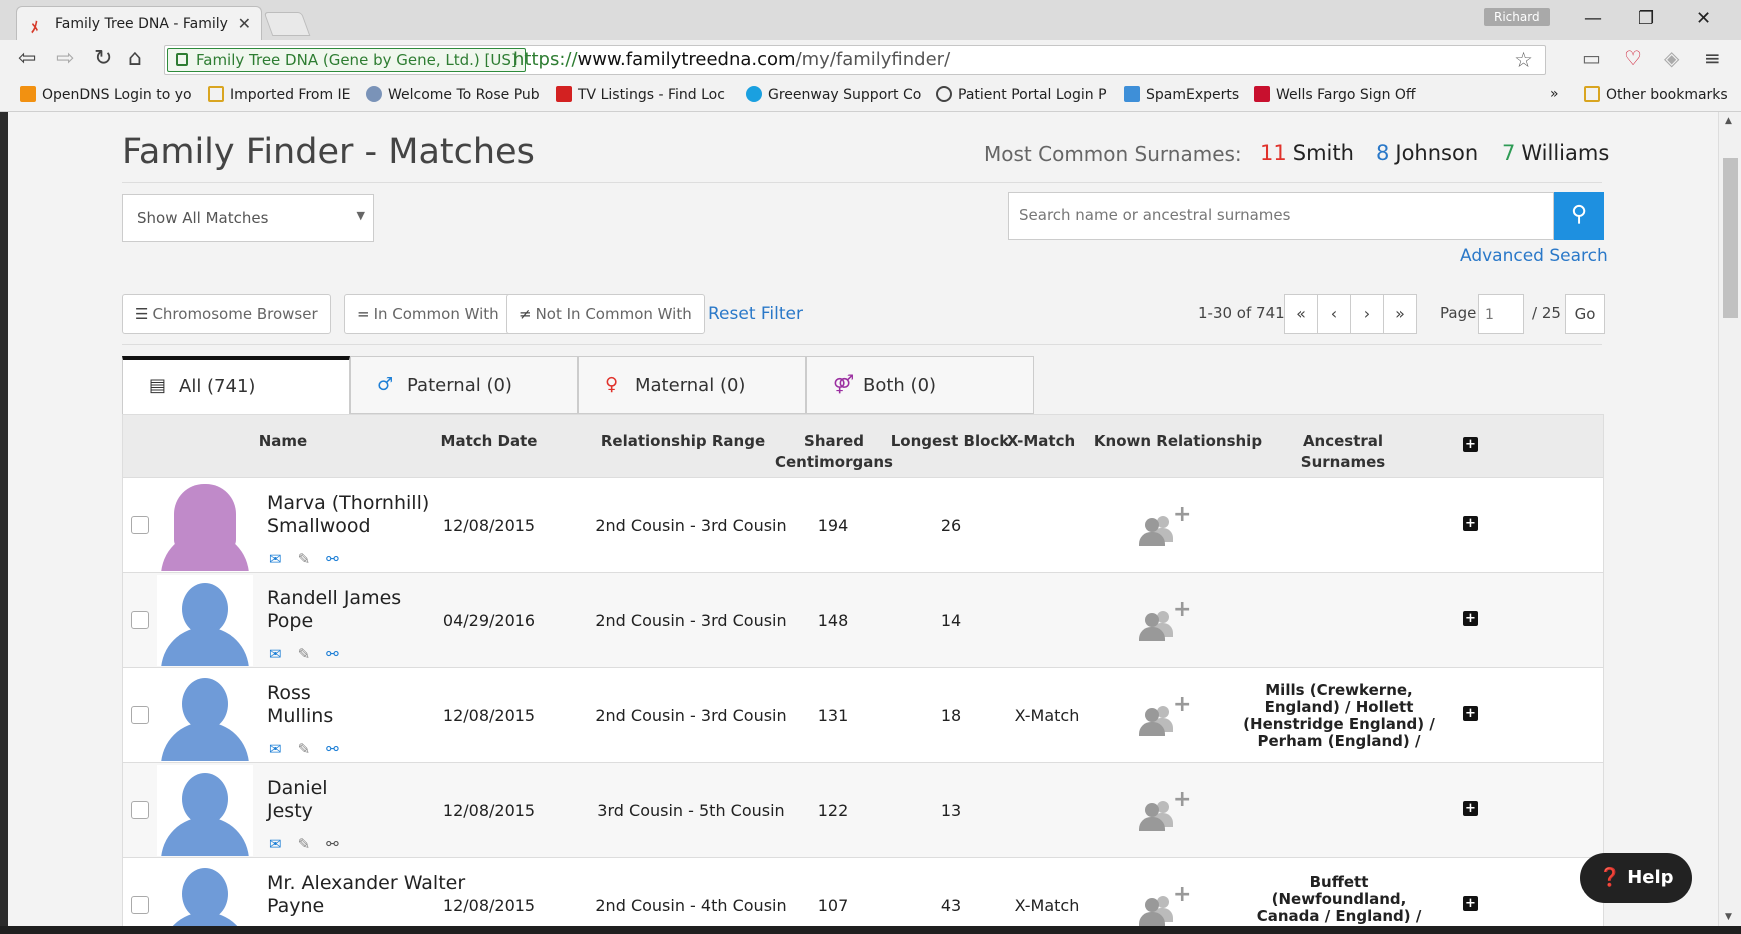 The width and height of the screenshot is (1741, 934). What do you see at coordinates (1470, 444) in the screenshot?
I see `expand-all-icon: +` at bounding box center [1470, 444].